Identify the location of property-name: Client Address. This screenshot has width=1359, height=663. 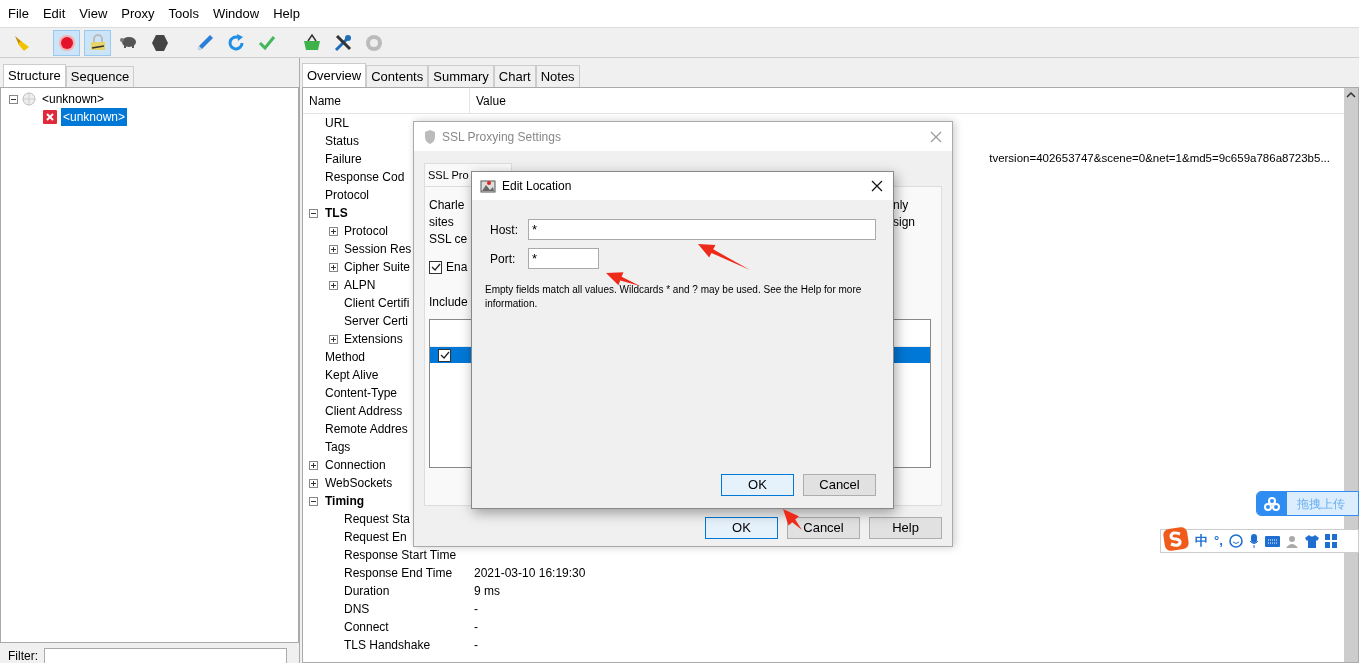
(364, 411).